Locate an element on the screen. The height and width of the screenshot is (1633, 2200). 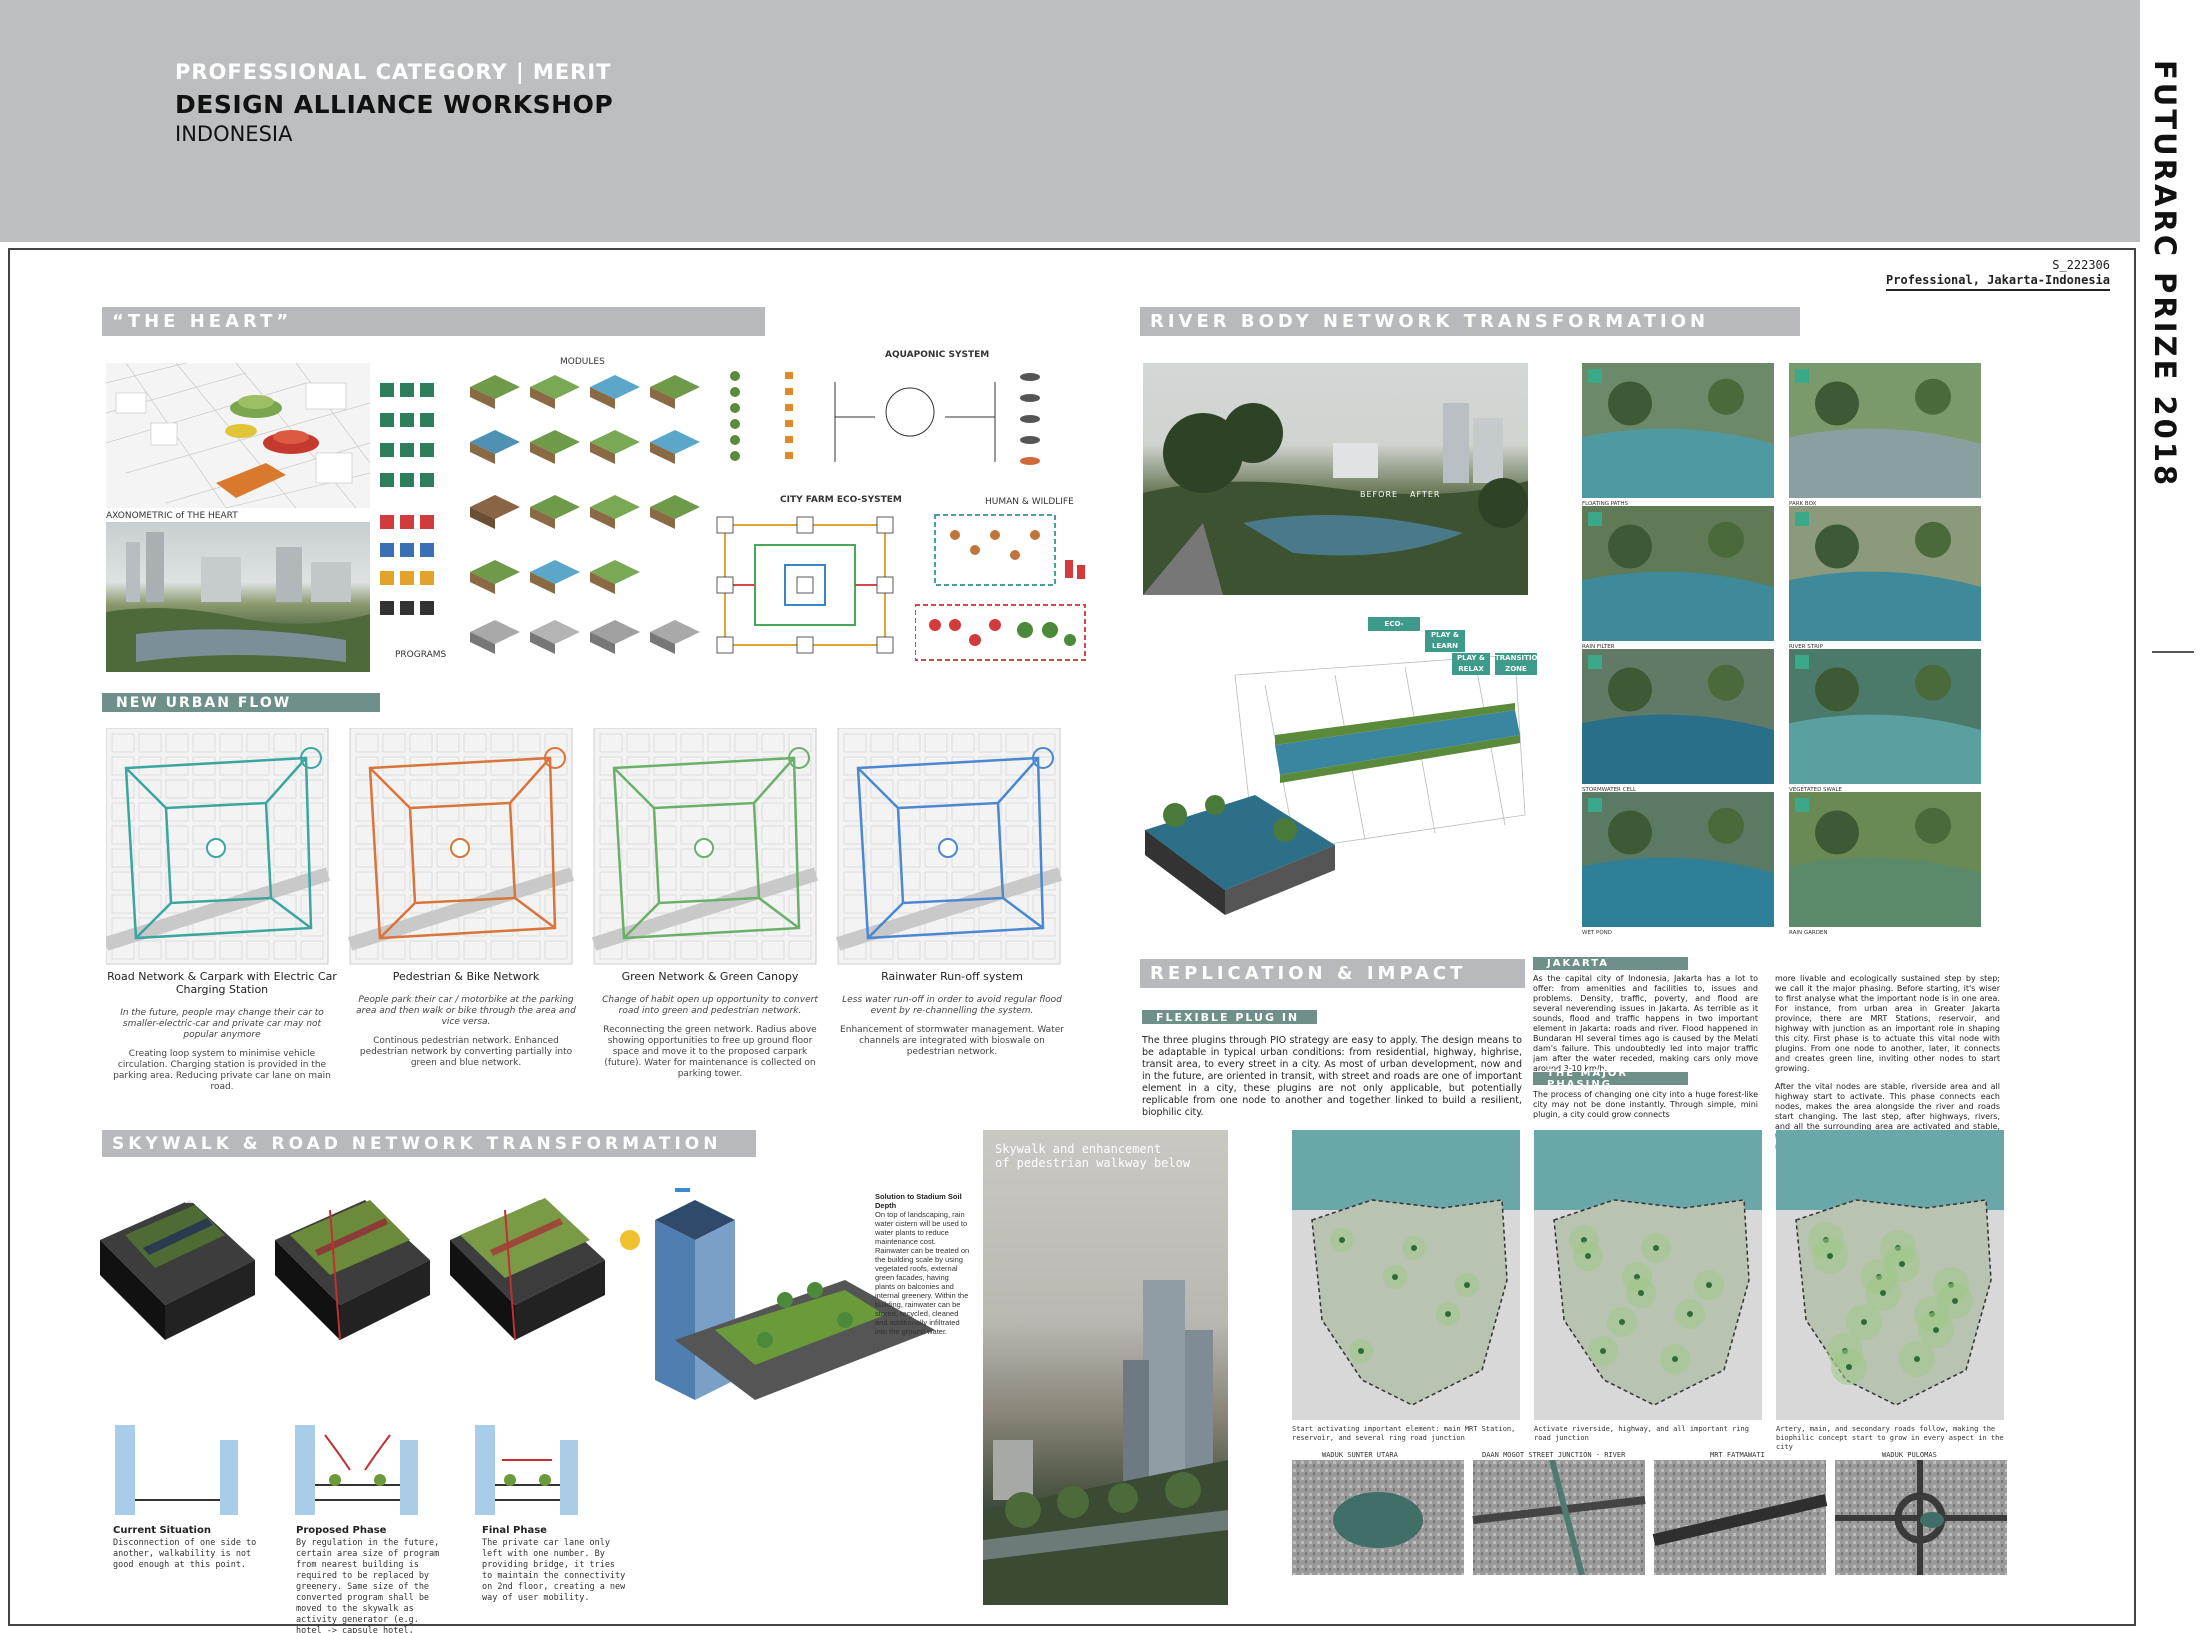
submission-info: S_222306 Professional, Jakarta-Indonesia is located at coordinates (1998, 274).